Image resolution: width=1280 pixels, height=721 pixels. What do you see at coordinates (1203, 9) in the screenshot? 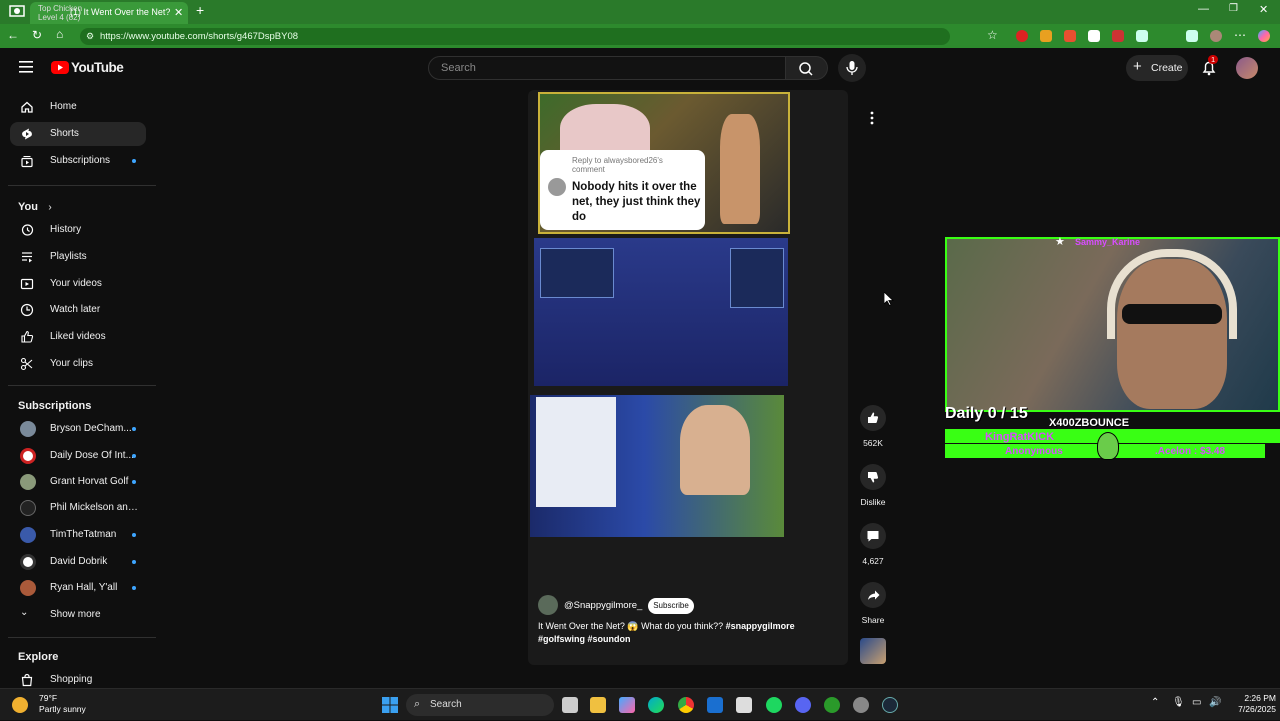
I see `minimize-button: —` at bounding box center [1203, 9].